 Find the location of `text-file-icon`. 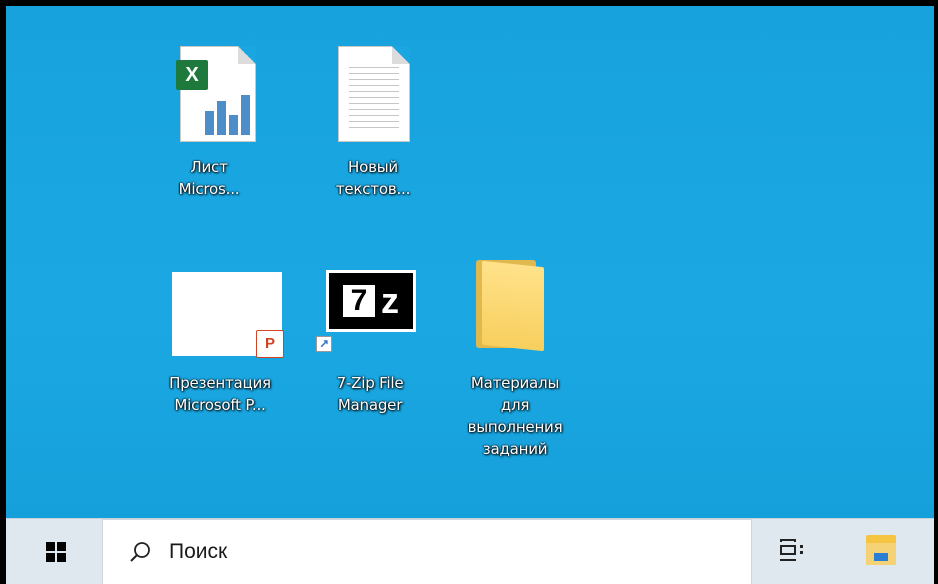

text-file-icon is located at coordinates (374, 94).